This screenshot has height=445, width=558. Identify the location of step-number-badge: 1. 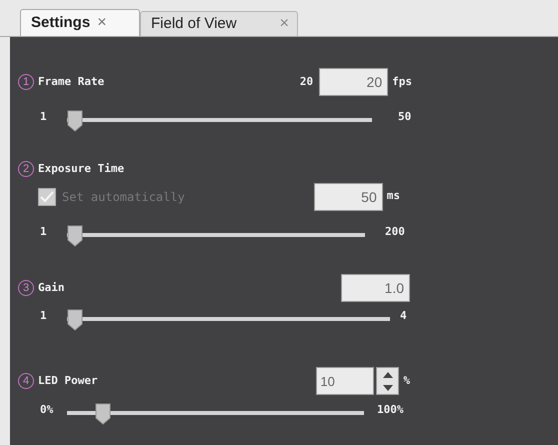
(26, 82).